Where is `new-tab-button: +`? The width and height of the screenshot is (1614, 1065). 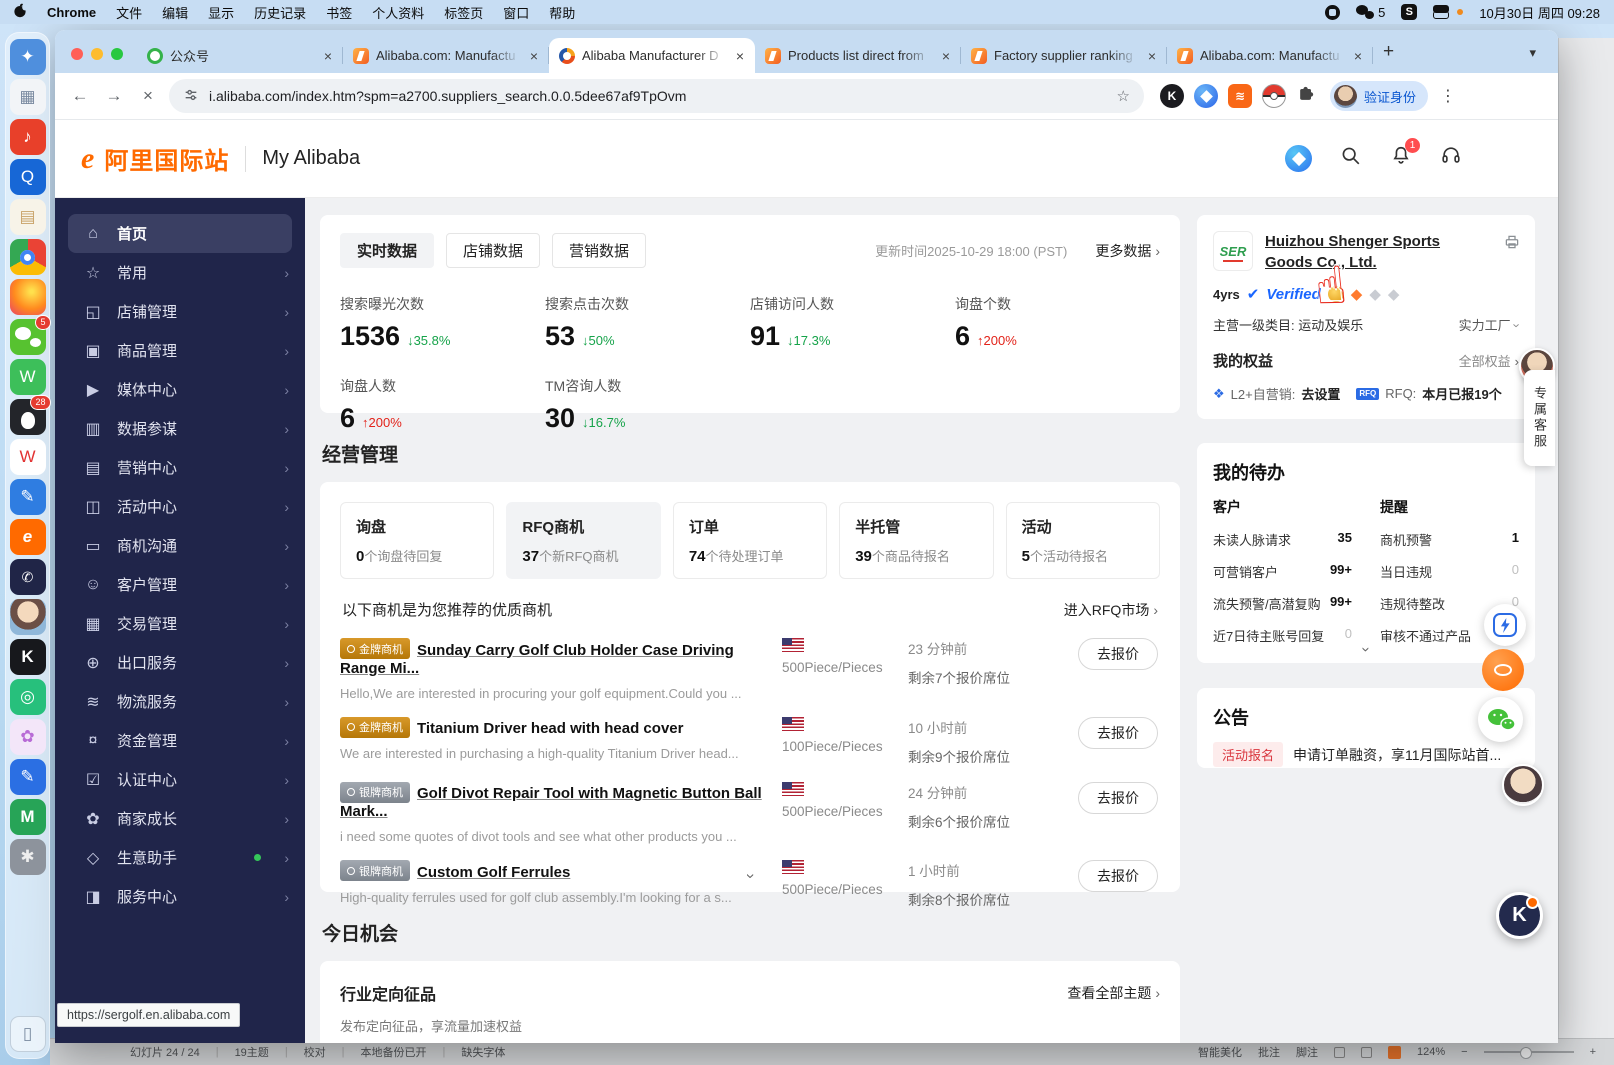 new-tab-button: + is located at coordinates (1388, 52).